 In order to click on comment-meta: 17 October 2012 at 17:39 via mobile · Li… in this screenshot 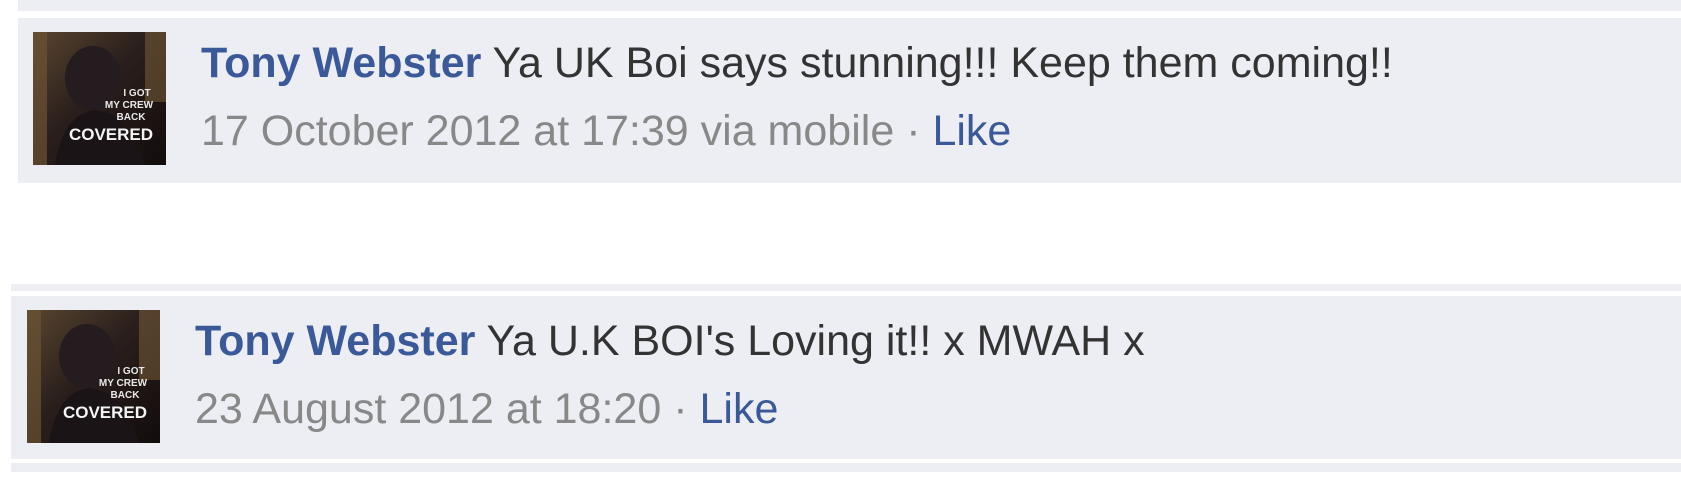, I will do `click(797, 131)`.